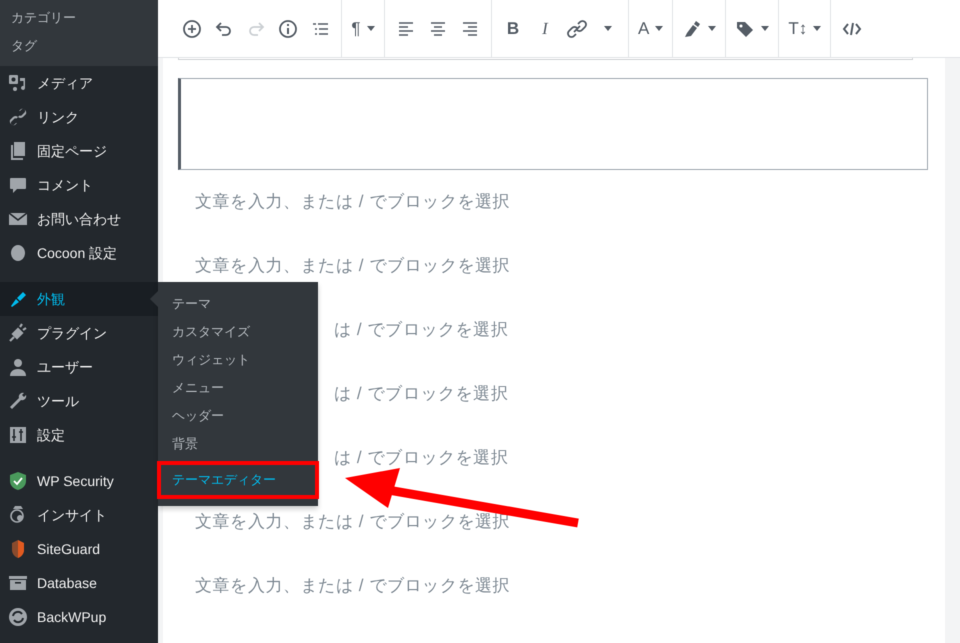 The image size is (960, 643). Describe the element at coordinates (18, 583) in the screenshot. I see `archive-icon` at that location.